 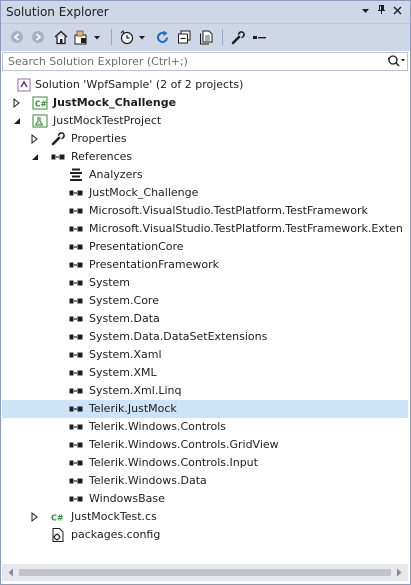 I want to click on tree-item-label: WindowsBase, so click(x=127, y=498).